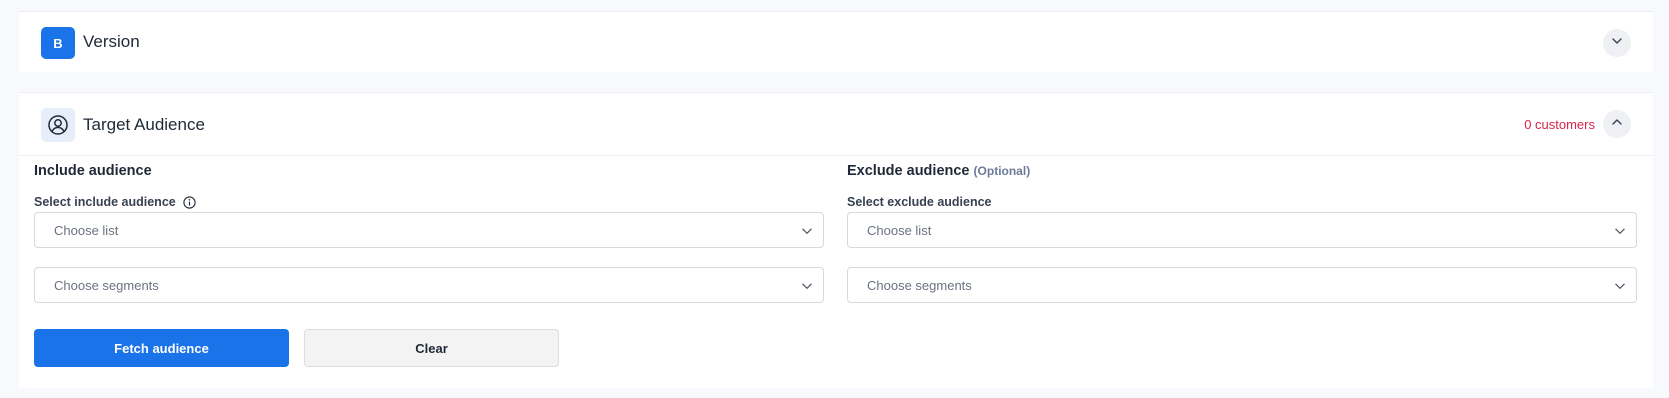 The image size is (1669, 398). I want to click on audience-toggle-button, so click(1617, 124).